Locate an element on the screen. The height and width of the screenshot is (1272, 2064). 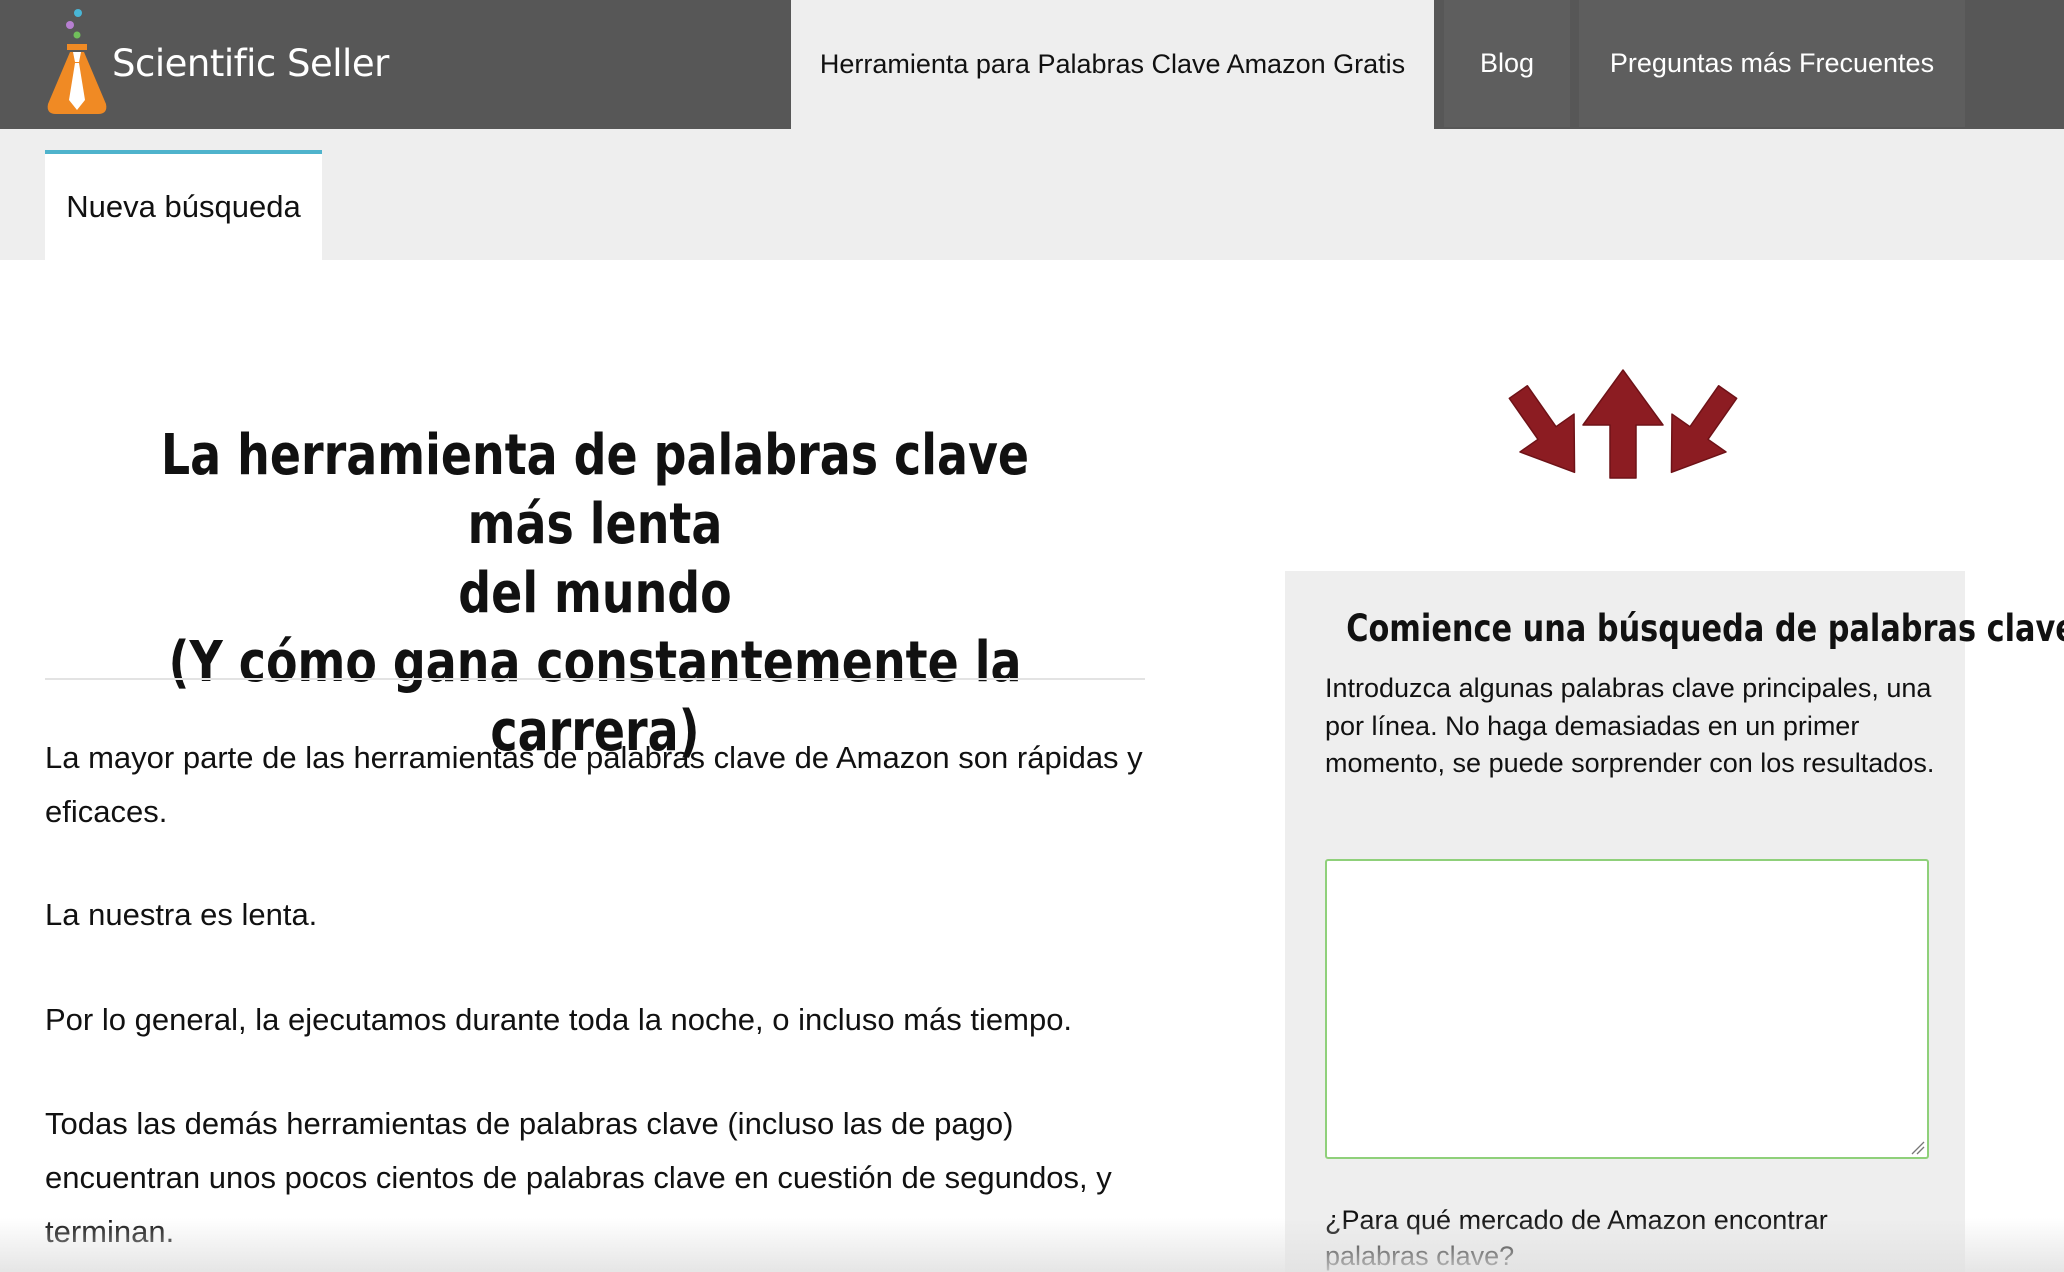
brand-logo-link: Scientific Seller is located at coordinates (244, 65).